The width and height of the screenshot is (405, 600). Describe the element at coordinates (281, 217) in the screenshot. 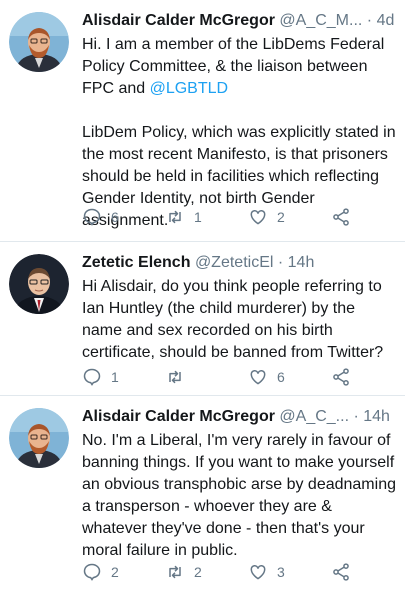

I see `like-count: 2` at that location.